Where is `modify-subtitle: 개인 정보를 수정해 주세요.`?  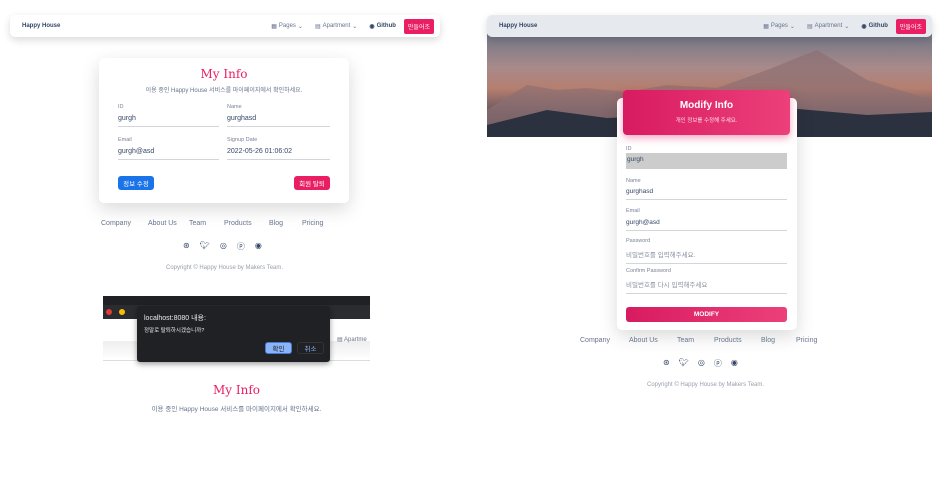
modify-subtitle: 개인 정보를 수정해 주세요. is located at coordinates (706, 121).